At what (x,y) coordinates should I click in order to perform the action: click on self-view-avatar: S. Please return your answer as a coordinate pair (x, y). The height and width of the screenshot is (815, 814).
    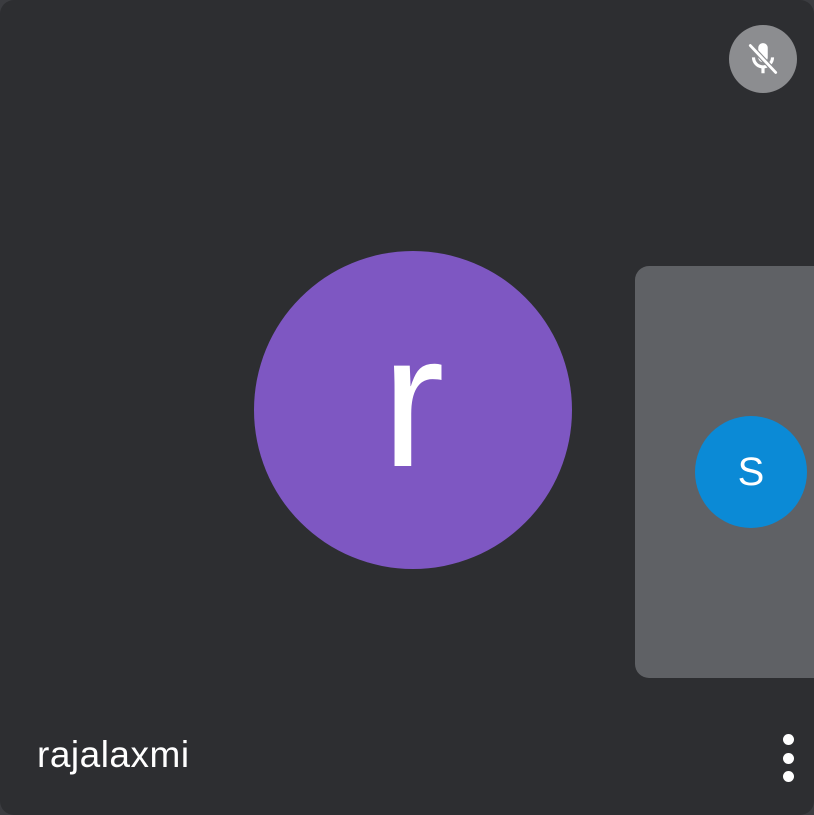
    Looking at the image, I should click on (751, 472).